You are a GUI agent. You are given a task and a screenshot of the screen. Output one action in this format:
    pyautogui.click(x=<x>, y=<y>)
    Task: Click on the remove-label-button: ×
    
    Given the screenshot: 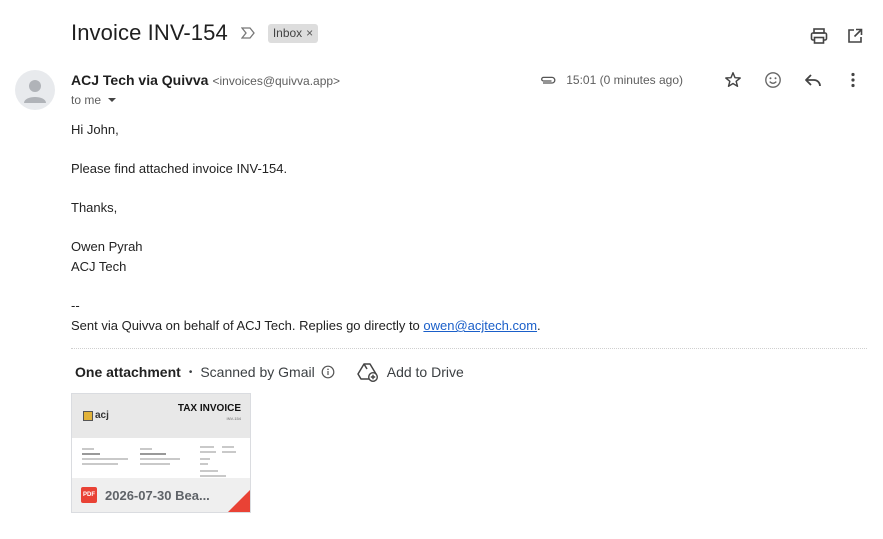 What is the action you would take?
    pyautogui.click(x=309, y=33)
    